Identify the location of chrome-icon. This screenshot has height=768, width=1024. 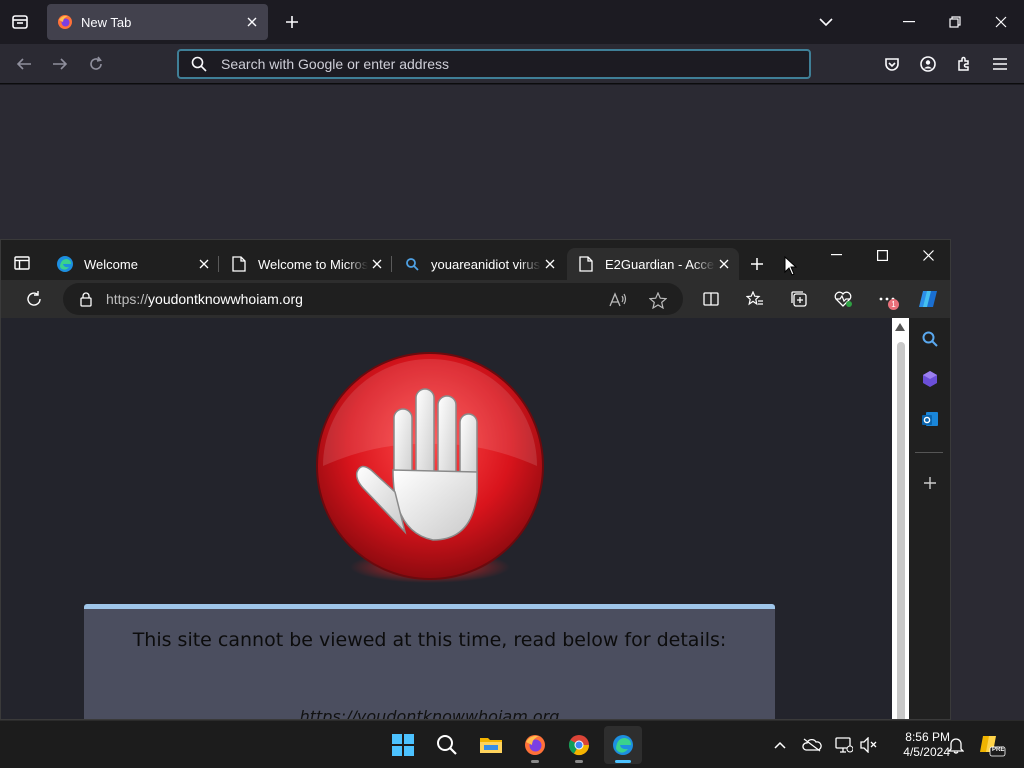
(579, 745).